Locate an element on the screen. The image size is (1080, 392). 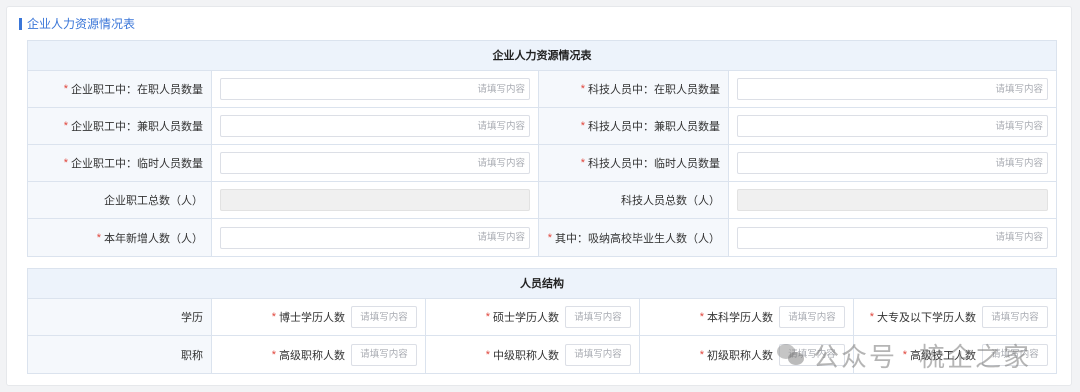
field-label-text: 科技人员中：在职人员数量 is located at coordinates (654, 90).